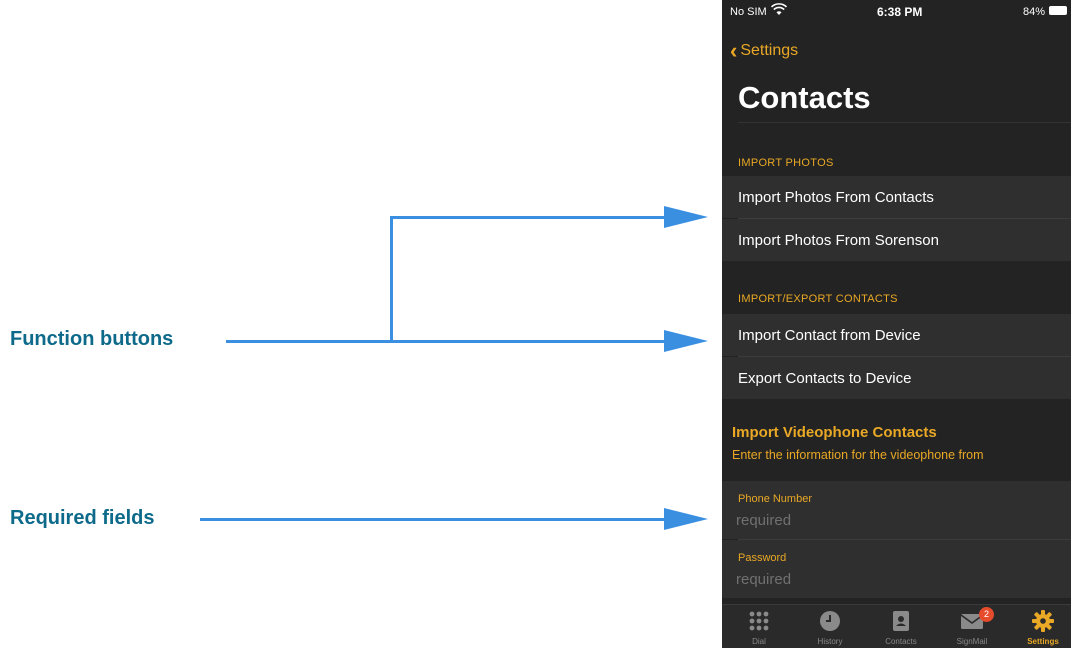 This screenshot has width=1071, height=648. Describe the element at coordinates (775, 499) in the screenshot. I see `phone-number-label: Phone Number` at that location.